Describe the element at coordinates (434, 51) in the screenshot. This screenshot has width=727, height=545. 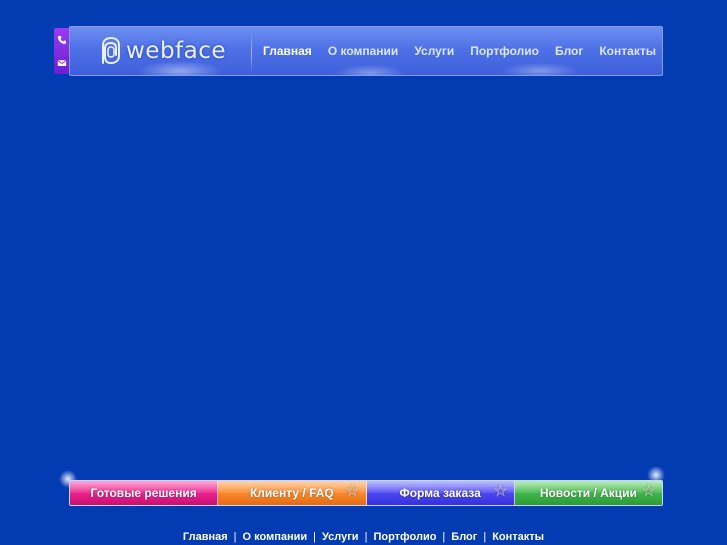
I see `top-nav-services: Услуги` at that location.